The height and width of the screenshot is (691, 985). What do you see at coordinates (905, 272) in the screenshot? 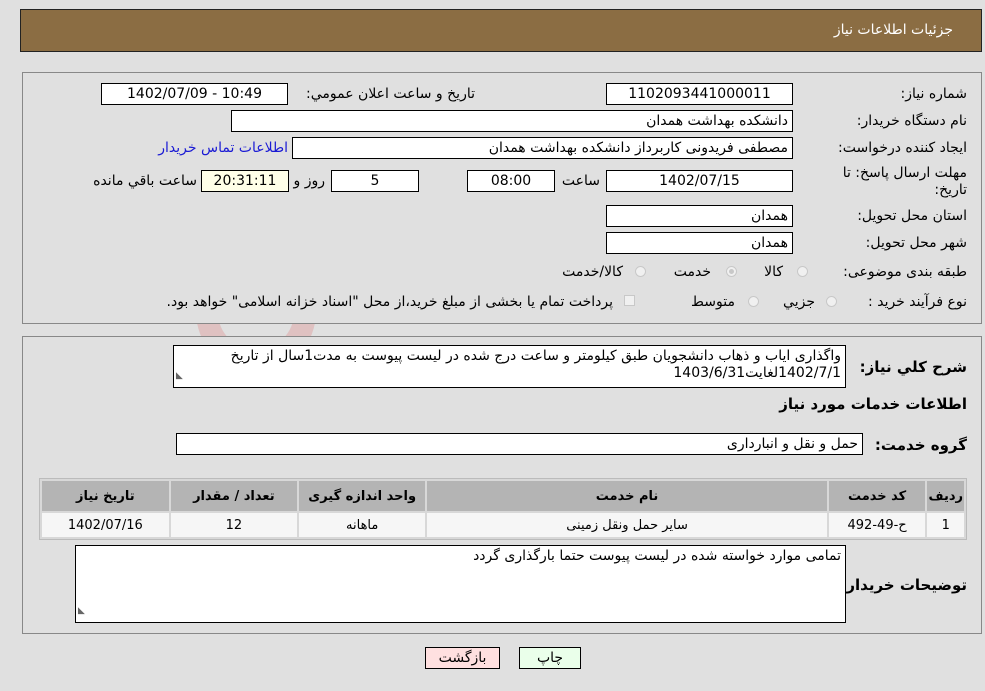
I see `category-label: طبقه بندی موضوعی:` at bounding box center [905, 272].